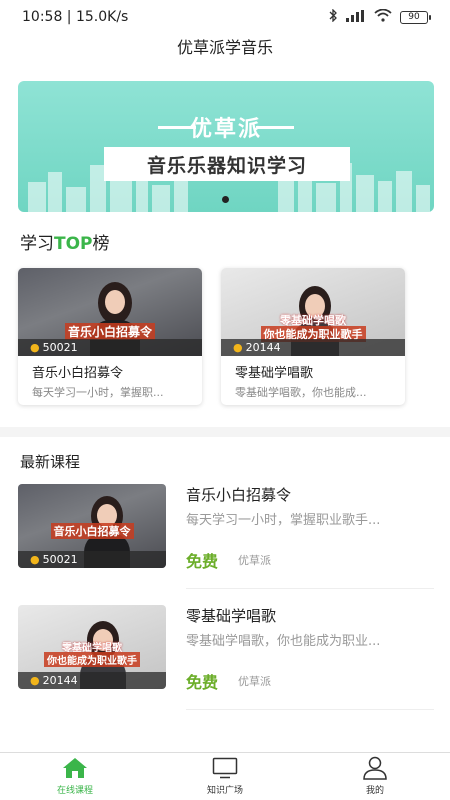  What do you see at coordinates (50, 462) in the screenshot?
I see `latest-section-title: 最新课程` at bounding box center [50, 462].